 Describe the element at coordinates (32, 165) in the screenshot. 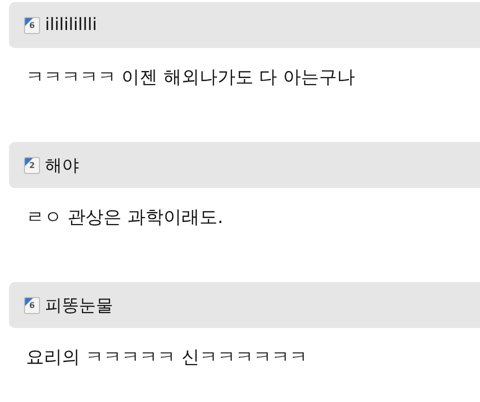

I see `level-badge: 2` at that location.